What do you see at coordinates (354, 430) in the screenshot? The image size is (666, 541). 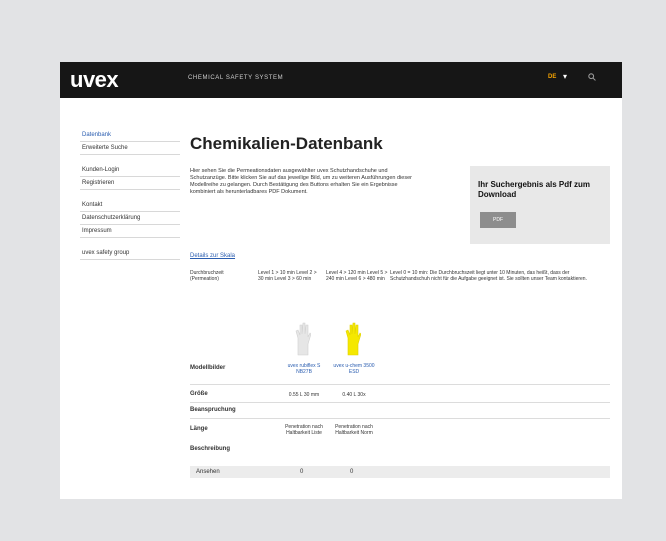 I see `product-length-2: Penetration nach Haltbarkeit Norm` at bounding box center [354, 430].